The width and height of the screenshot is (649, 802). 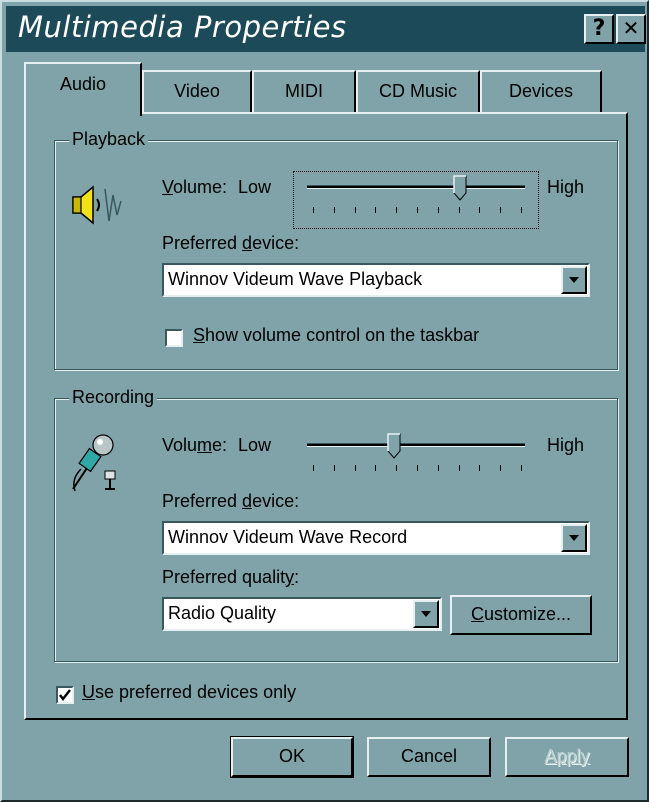 I want to click on apply-button: Apply, so click(x=567, y=757).